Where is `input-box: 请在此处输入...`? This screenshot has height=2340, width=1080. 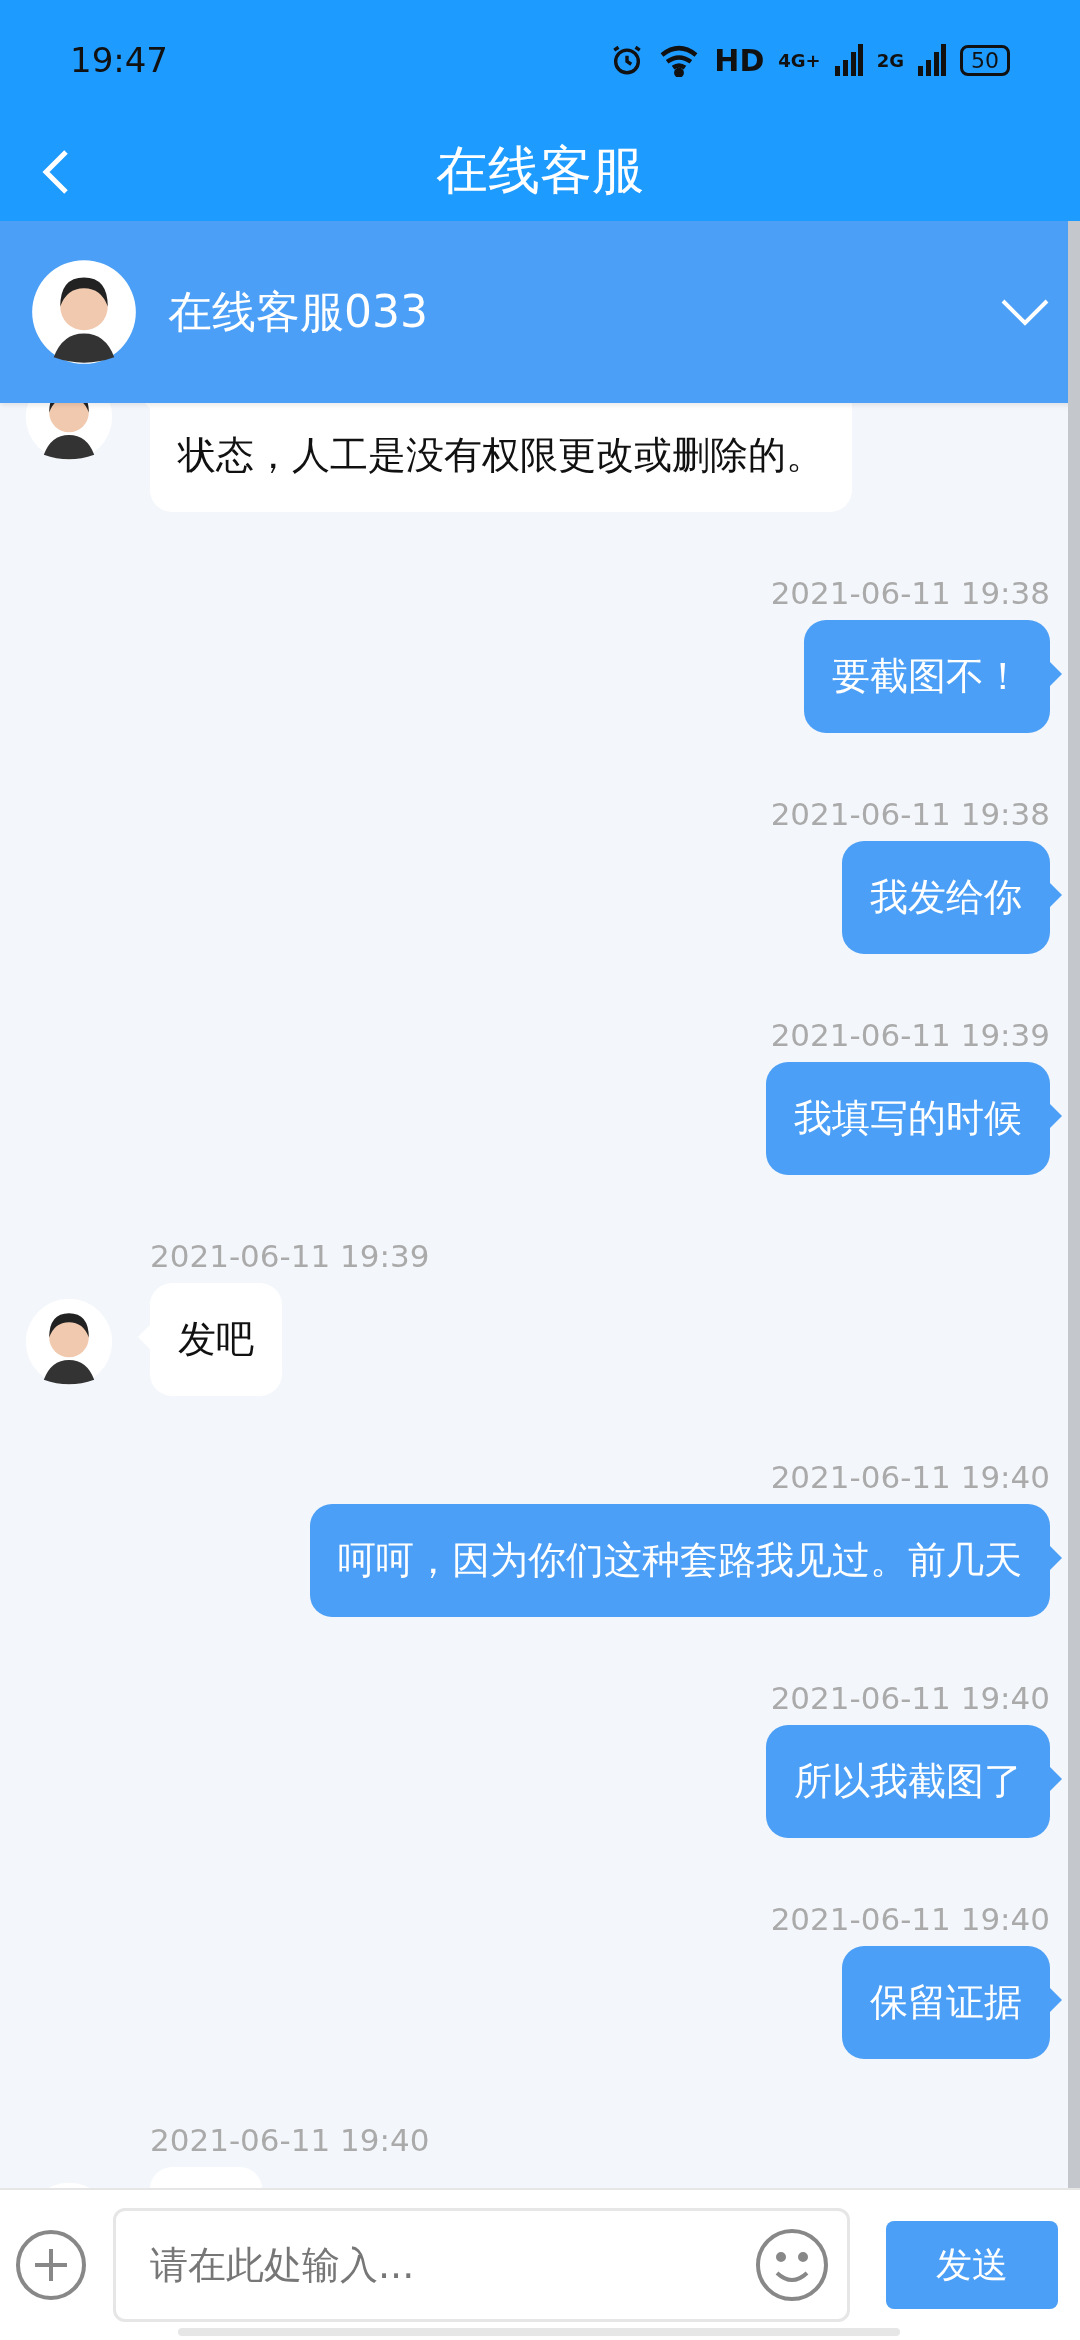 input-box: 请在此处输入... is located at coordinates (481, 2265).